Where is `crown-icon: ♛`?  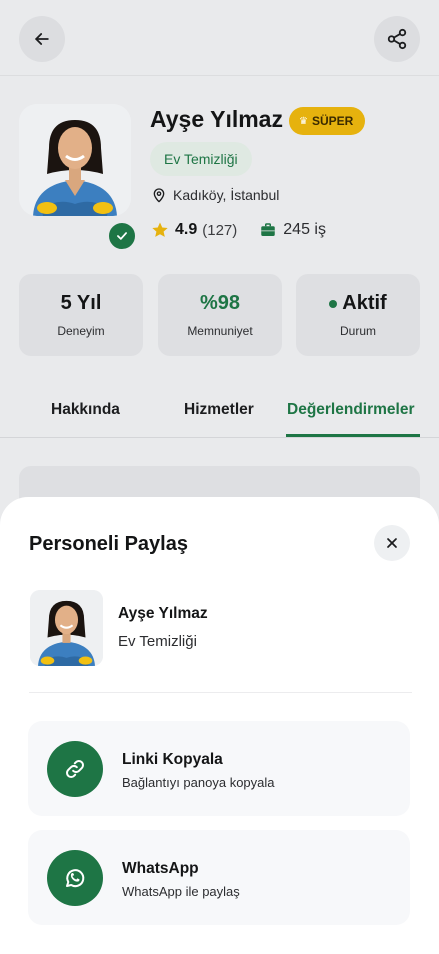 crown-icon: ♛ is located at coordinates (303, 121).